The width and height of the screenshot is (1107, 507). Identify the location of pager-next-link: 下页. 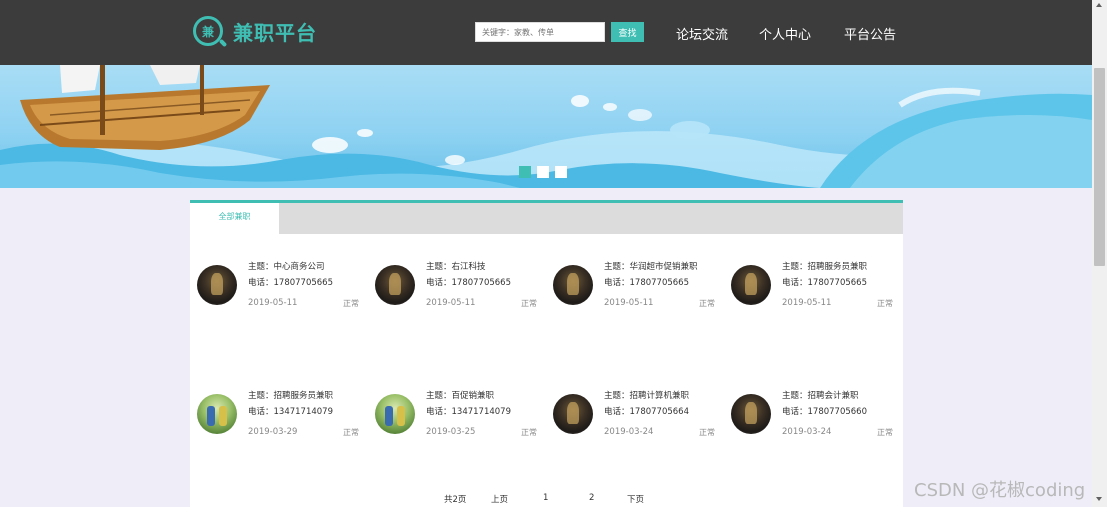
(635, 499).